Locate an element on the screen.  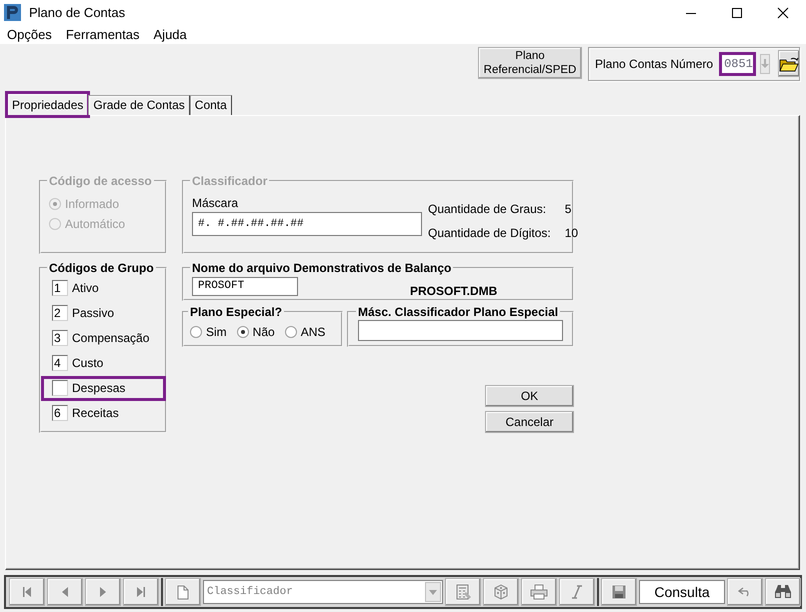
dice-button is located at coordinates (501, 592).